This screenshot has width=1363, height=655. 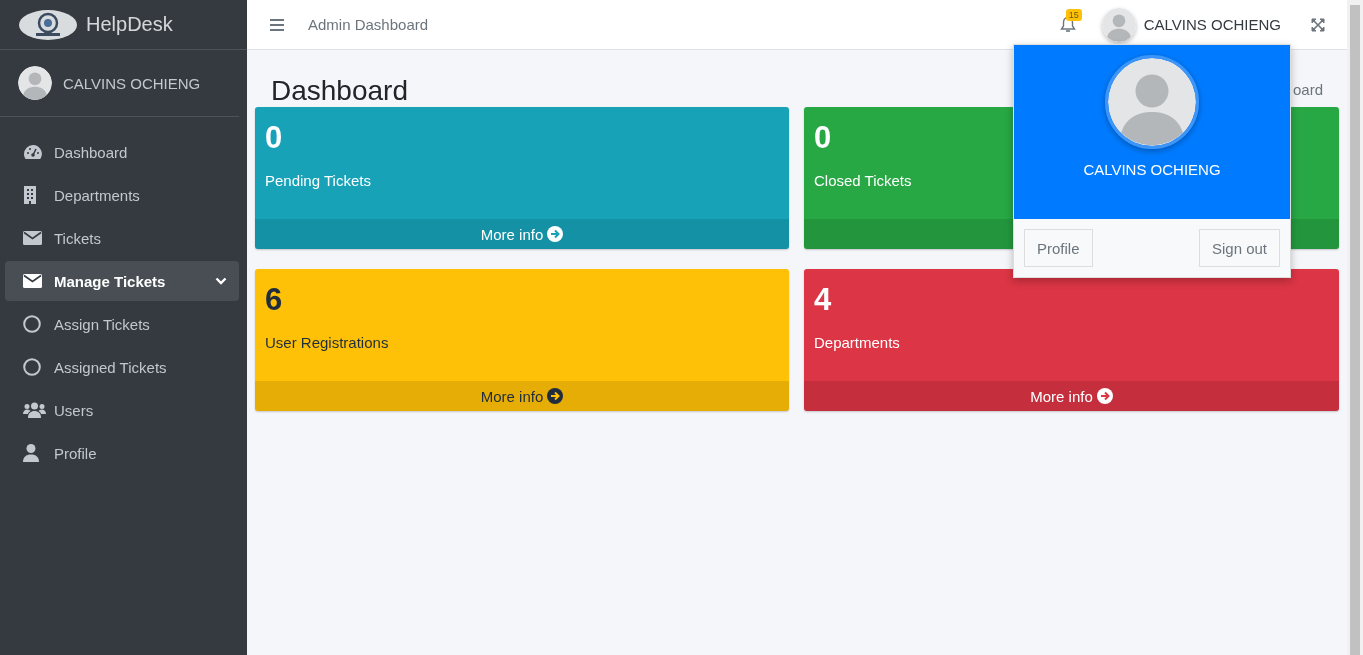 What do you see at coordinates (122, 367) in the screenshot?
I see `submenu-item: Assigned Tickets` at bounding box center [122, 367].